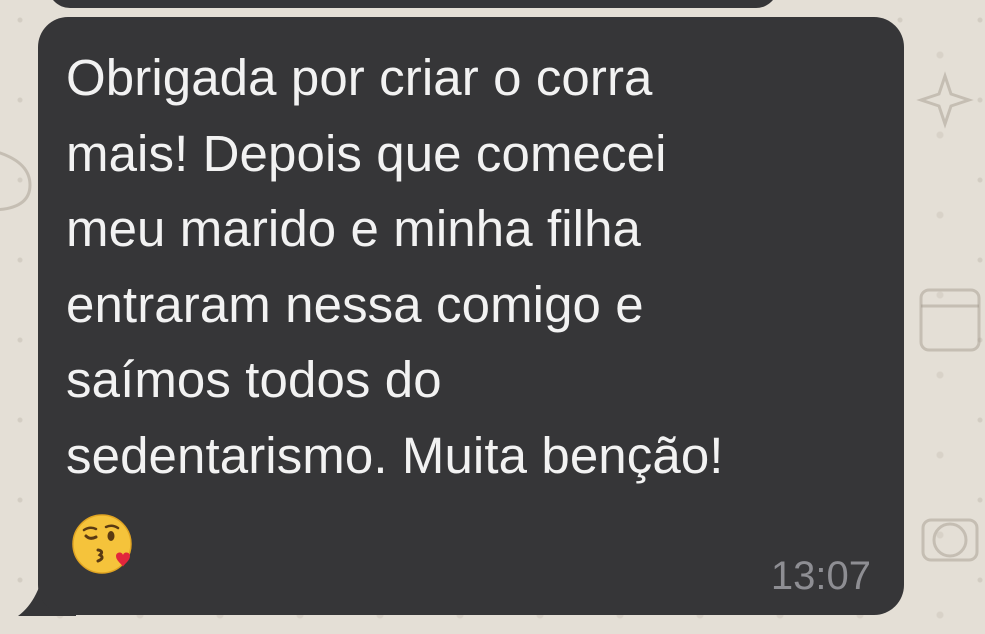 The image size is (985, 634). I want to click on message-line: mais! Depois que comecei, so click(366, 153).